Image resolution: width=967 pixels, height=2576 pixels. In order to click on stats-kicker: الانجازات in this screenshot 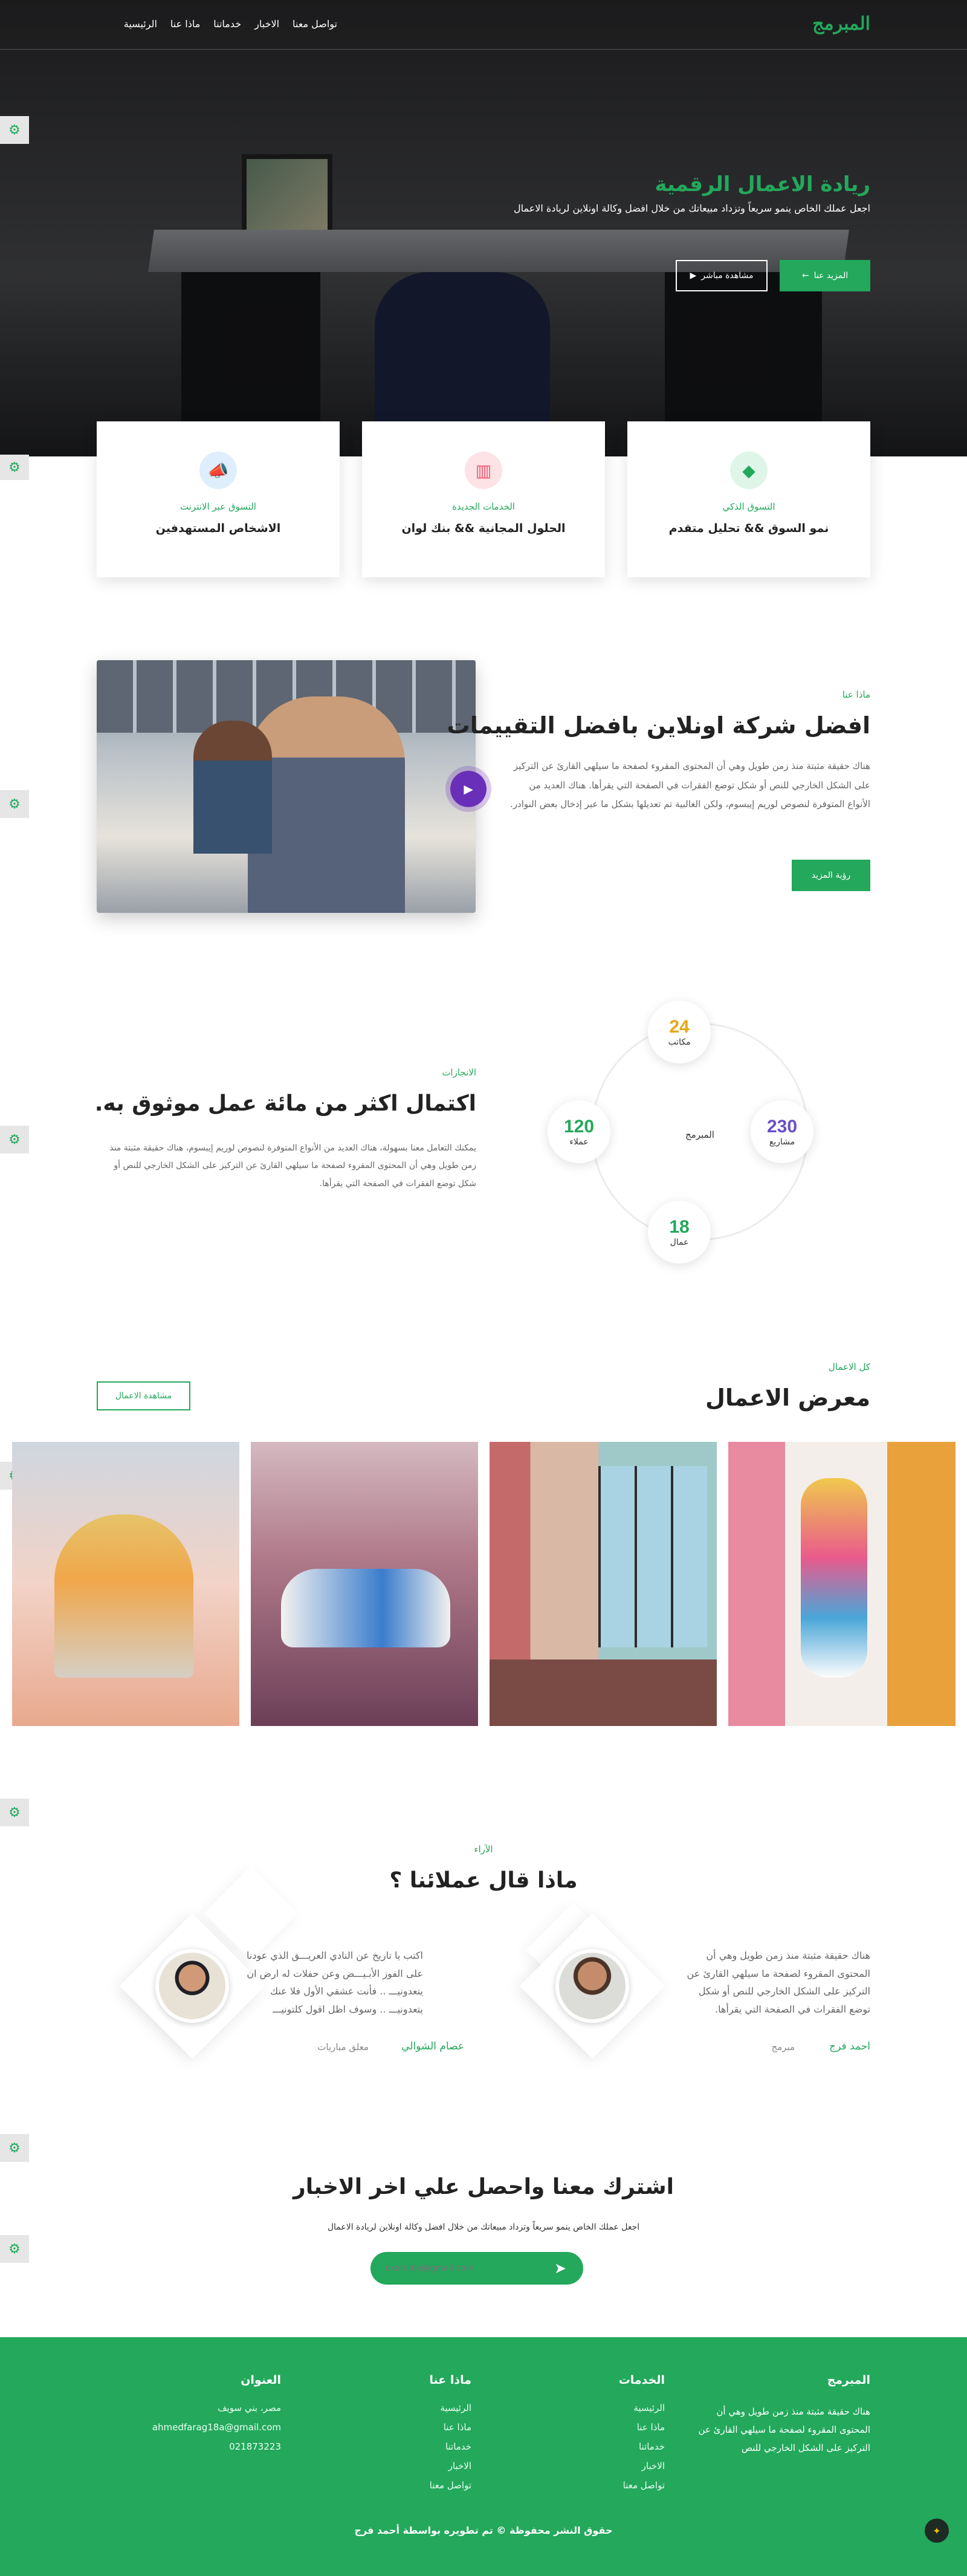, I will do `click(459, 1073)`.